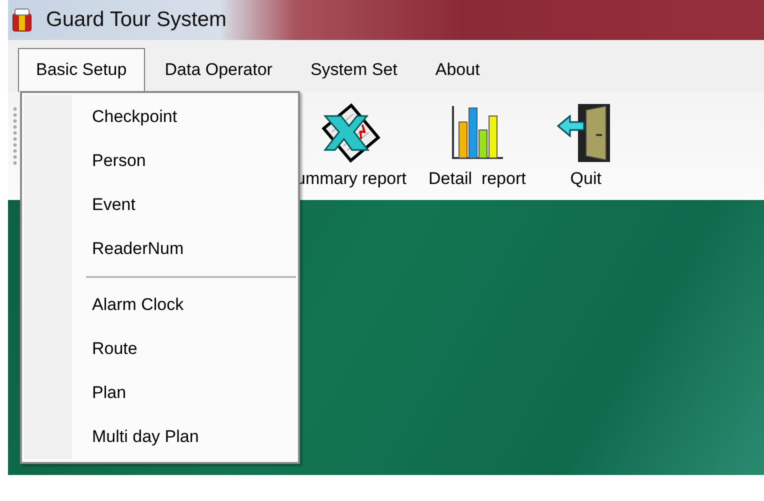 The width and height of the screenshot is (764, 501). I want to click on dropdown-item: Route, so click(160, 349).